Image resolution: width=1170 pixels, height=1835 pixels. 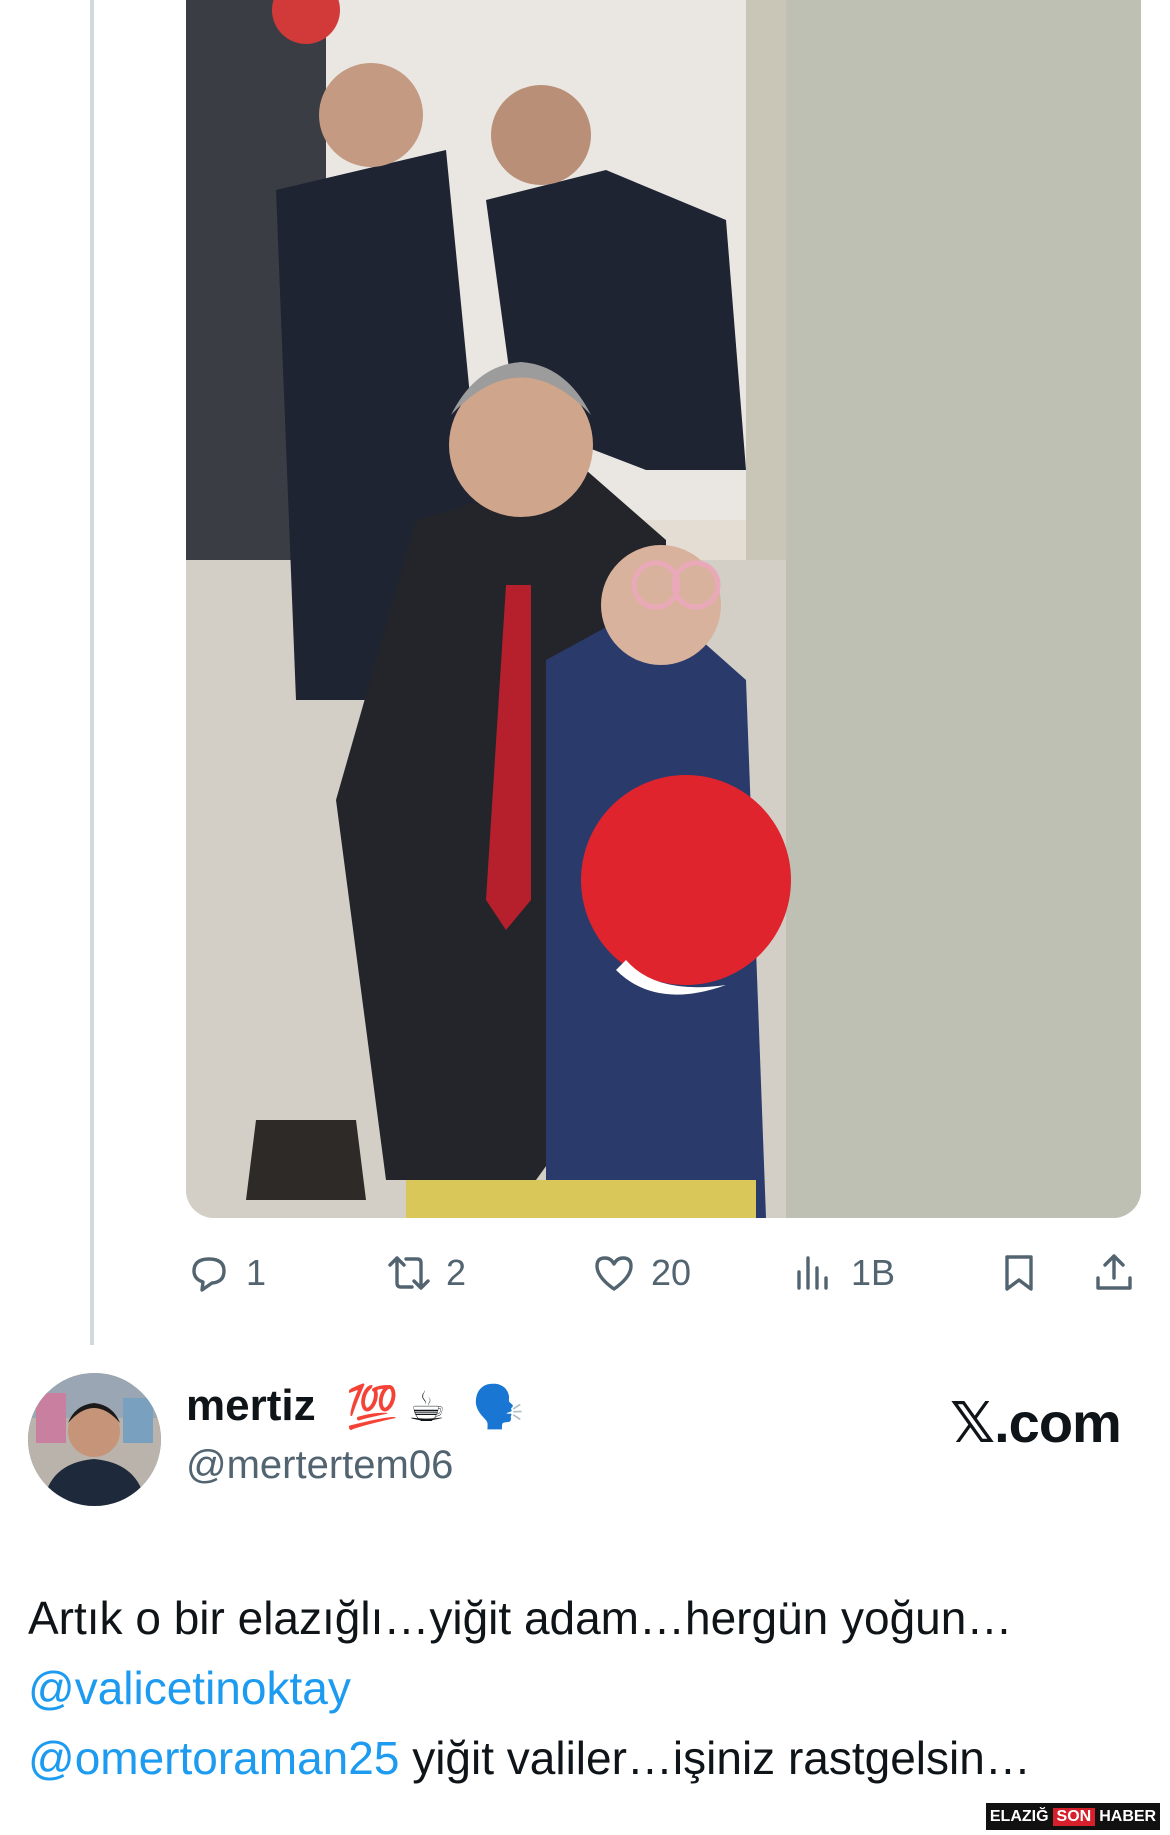 I want to click on post-action-bar: 1 2 20 1B, so click(x=663, y=1273).